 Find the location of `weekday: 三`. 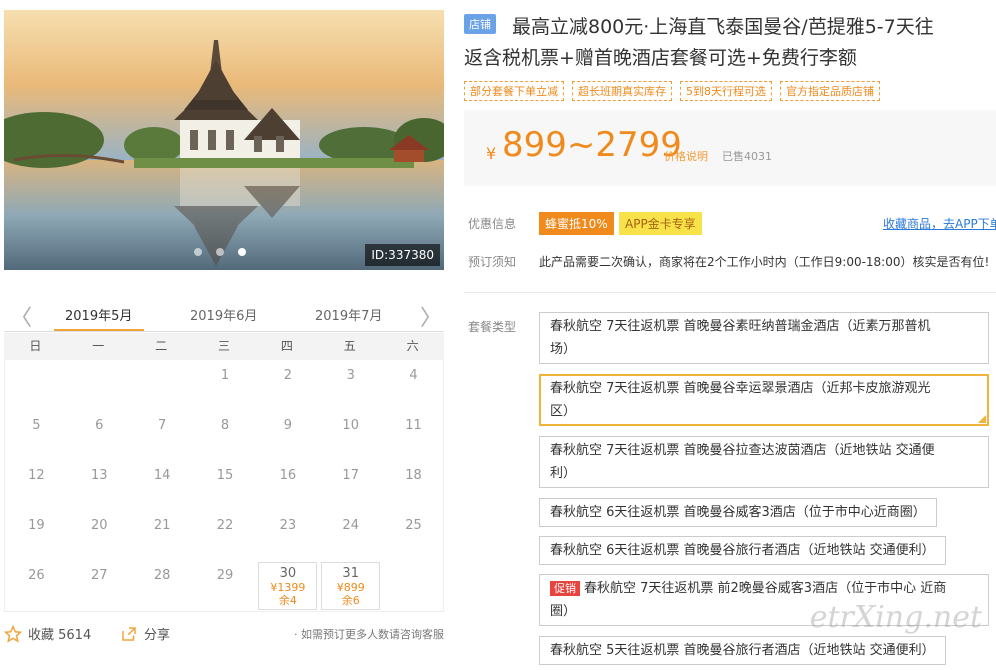

weekday: 三 is located at coordinates (224, 346).